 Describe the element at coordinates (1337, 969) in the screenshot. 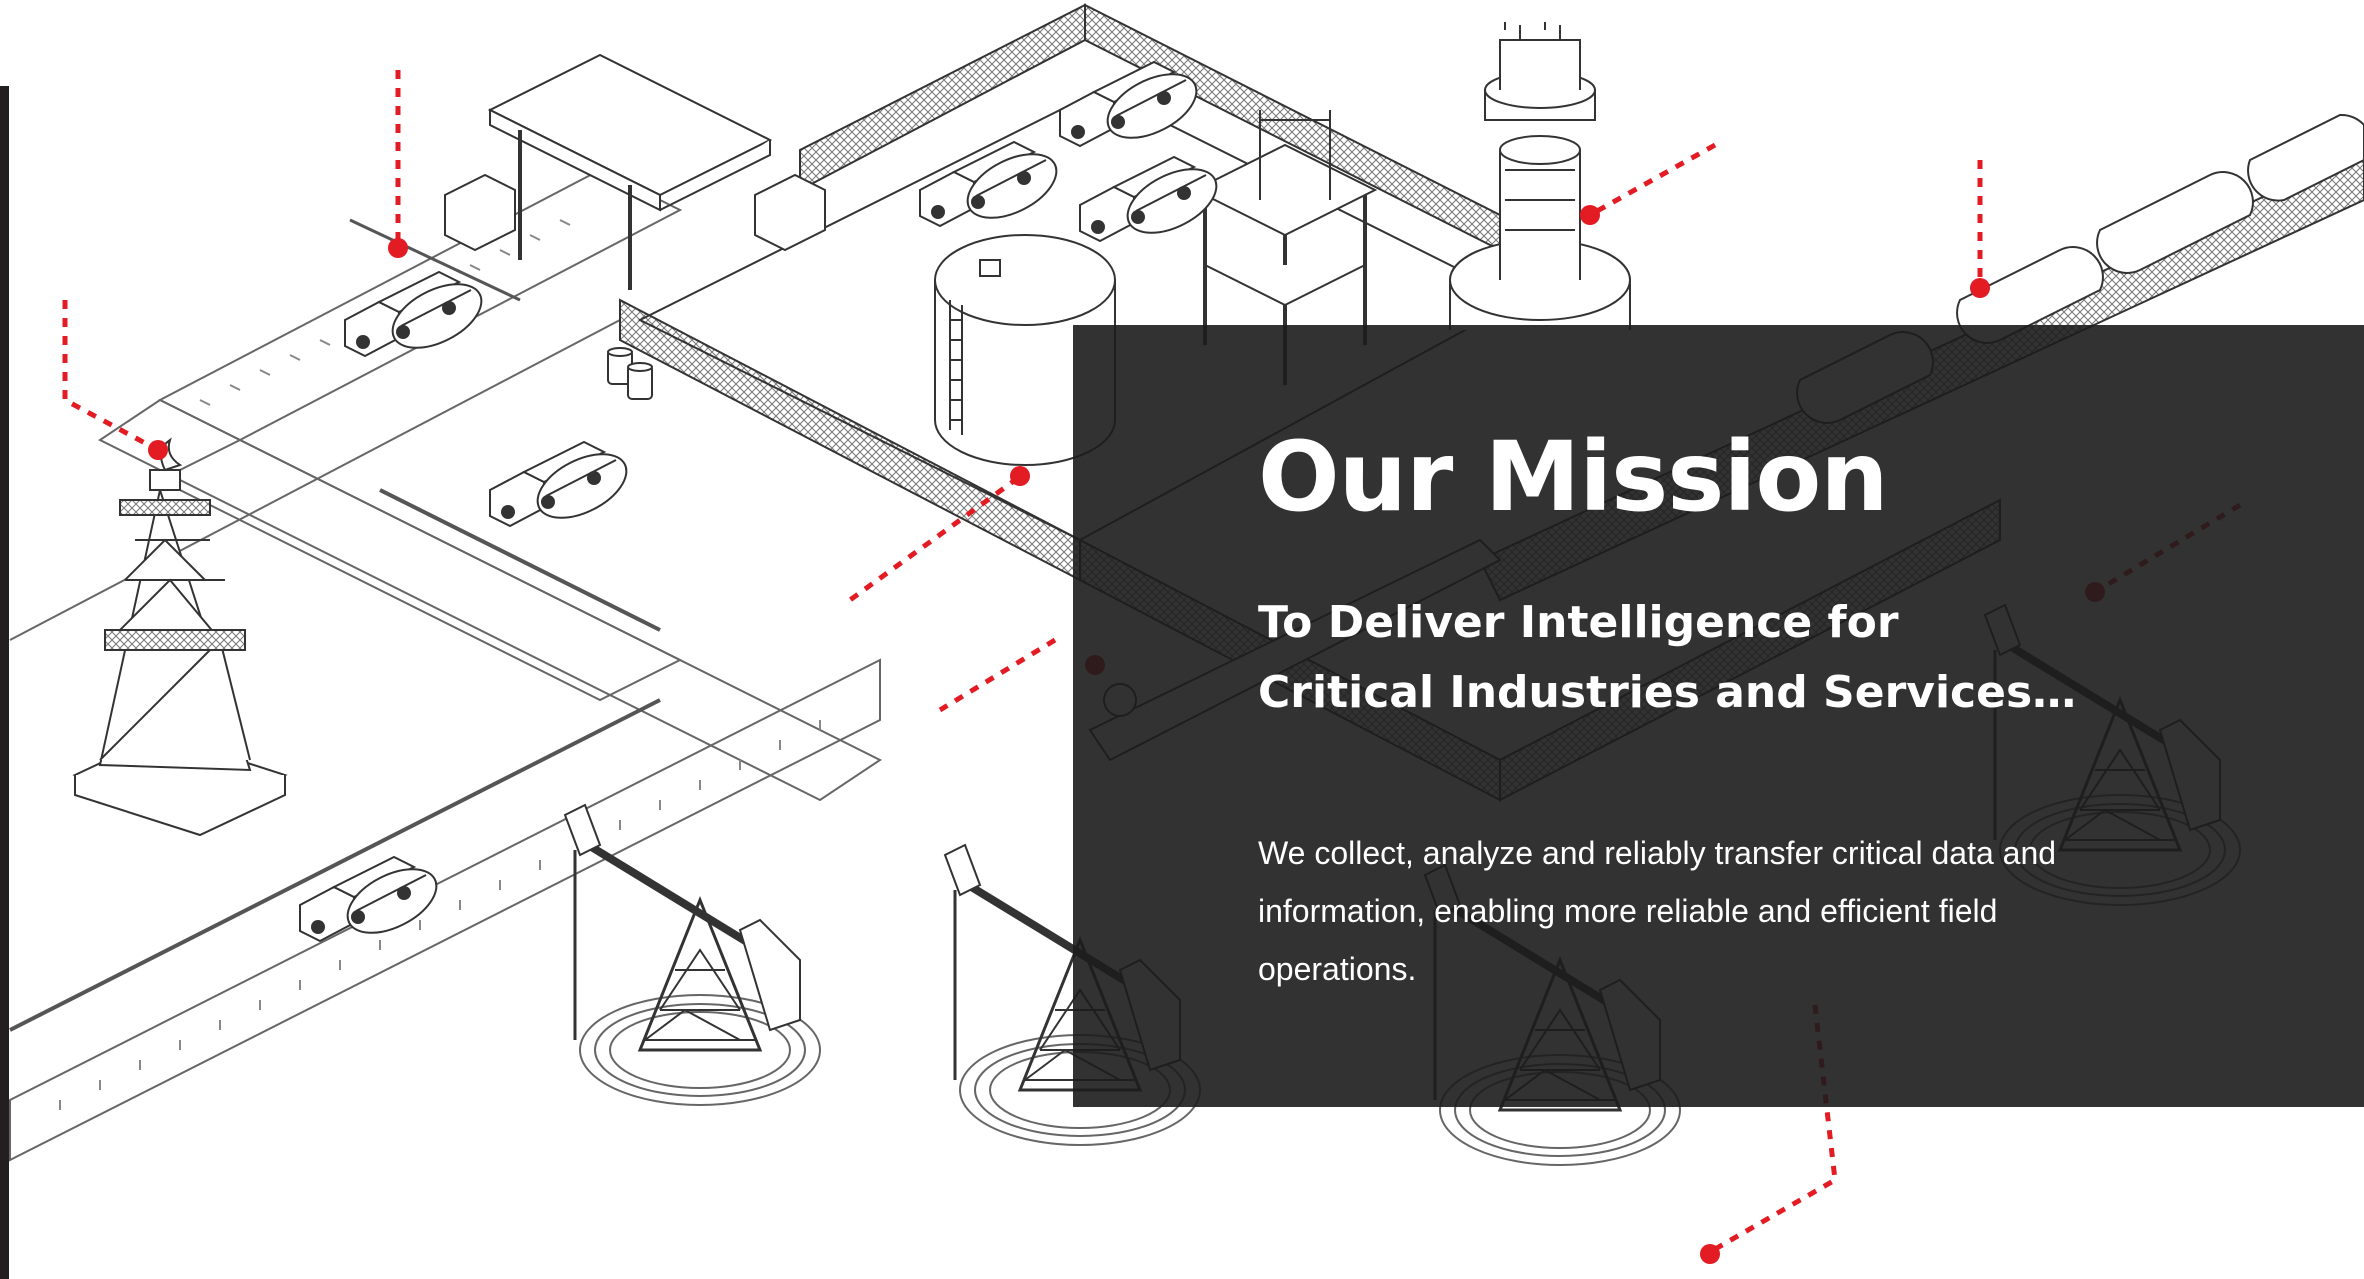

I see `mission-description-line: operations.` at that location.